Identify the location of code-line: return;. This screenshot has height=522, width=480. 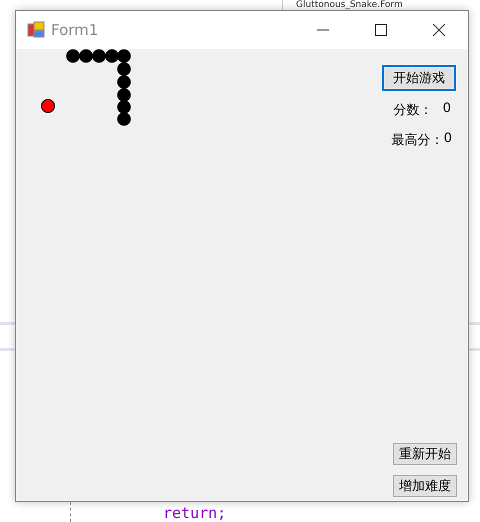
(194, 513).